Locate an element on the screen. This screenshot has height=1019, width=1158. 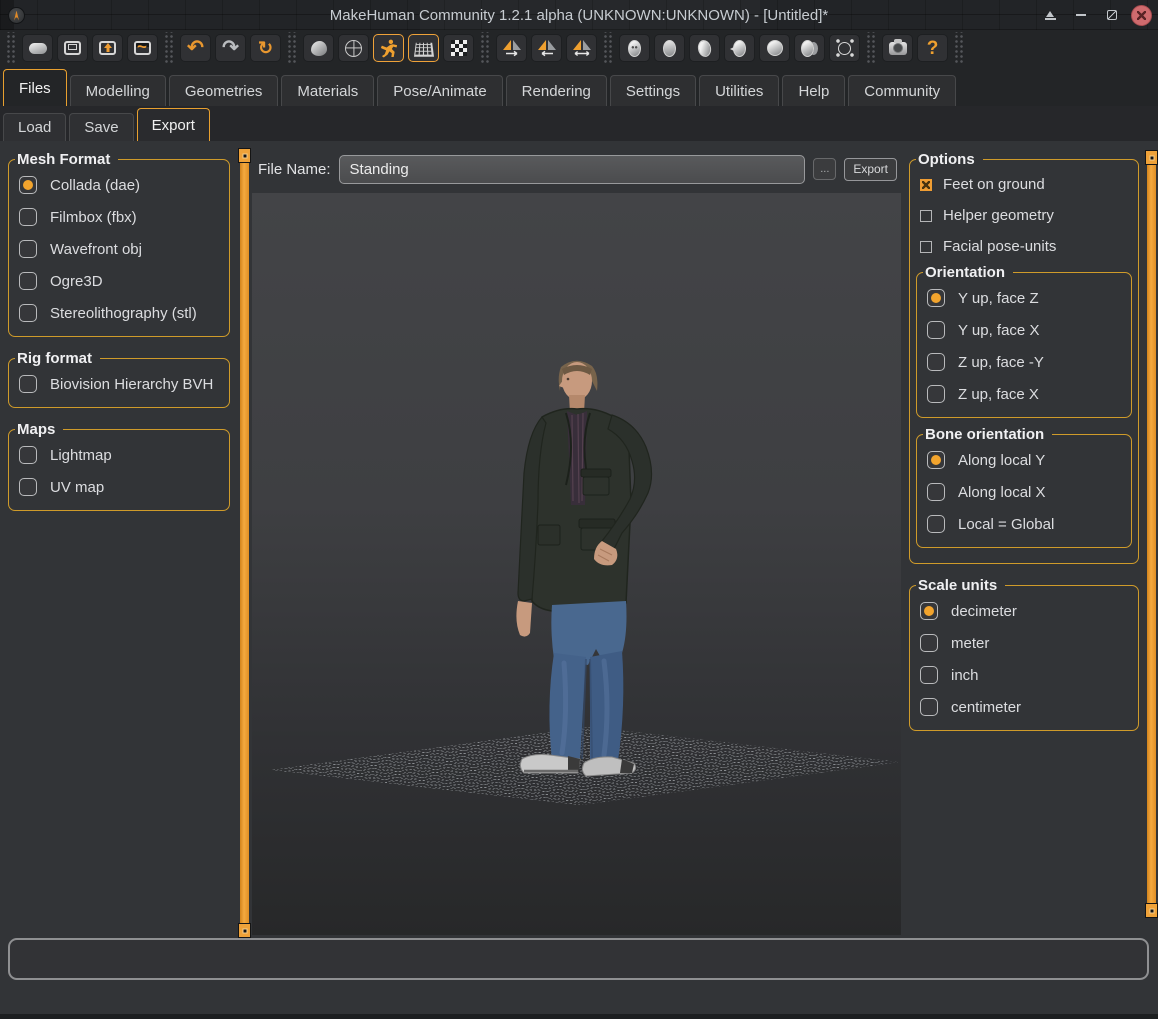
grid-icon is located at coordinates (423, 49).